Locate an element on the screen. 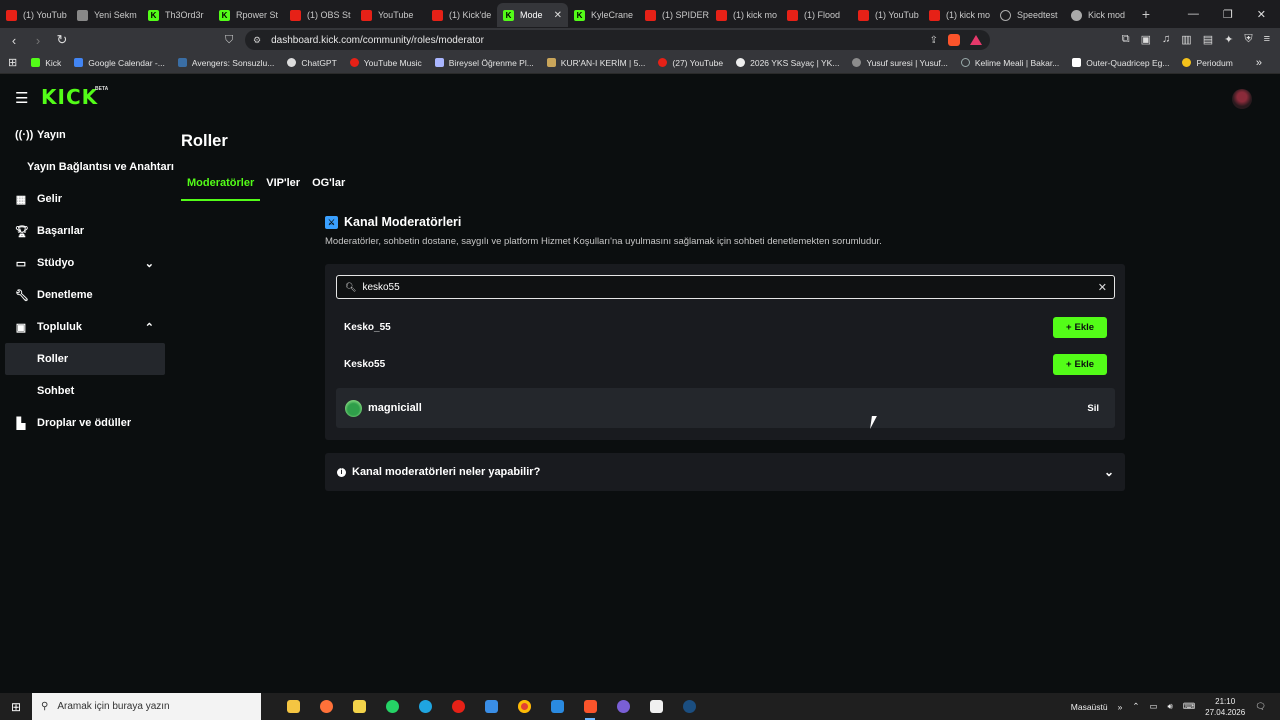 The image size is (1280, 720). taskbar-search-placeholder: Aramak için buraya yazın is located at coordinates (113, 706).